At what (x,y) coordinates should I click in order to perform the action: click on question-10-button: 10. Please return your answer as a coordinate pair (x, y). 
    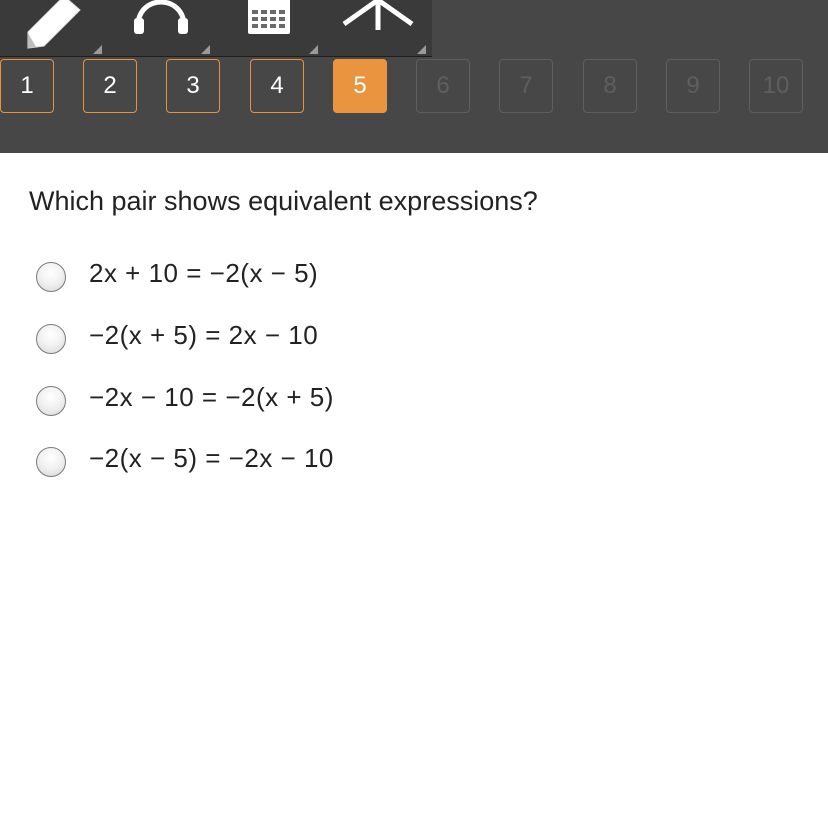
    Looking at the image, I should click on (776, 86).